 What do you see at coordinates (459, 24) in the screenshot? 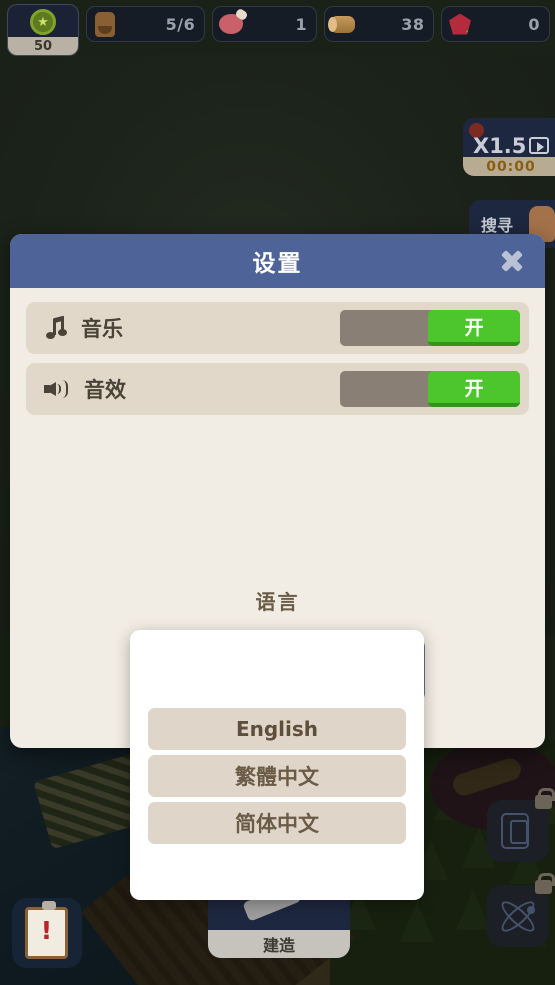
I see `gem-icon` at bounding box center [459, 24].